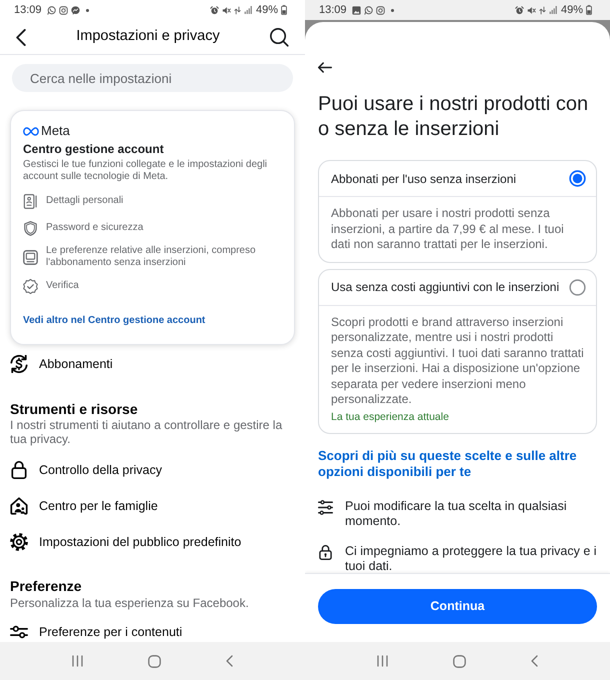  Describe the element at coordinates (577, 287) in the screenshot. I see `radio-button` at that location.